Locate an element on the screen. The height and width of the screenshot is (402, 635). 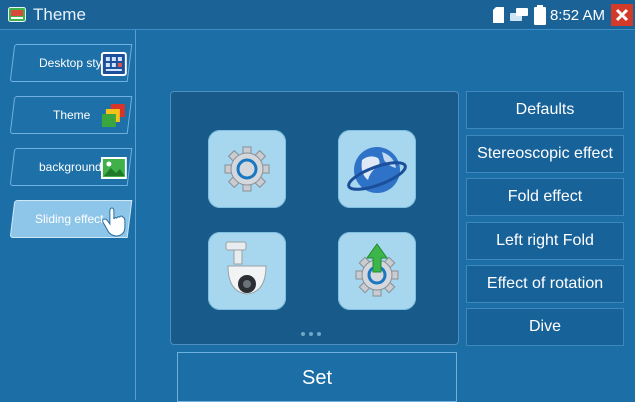
option-dive: Dive is located at coordinates (545, 327).